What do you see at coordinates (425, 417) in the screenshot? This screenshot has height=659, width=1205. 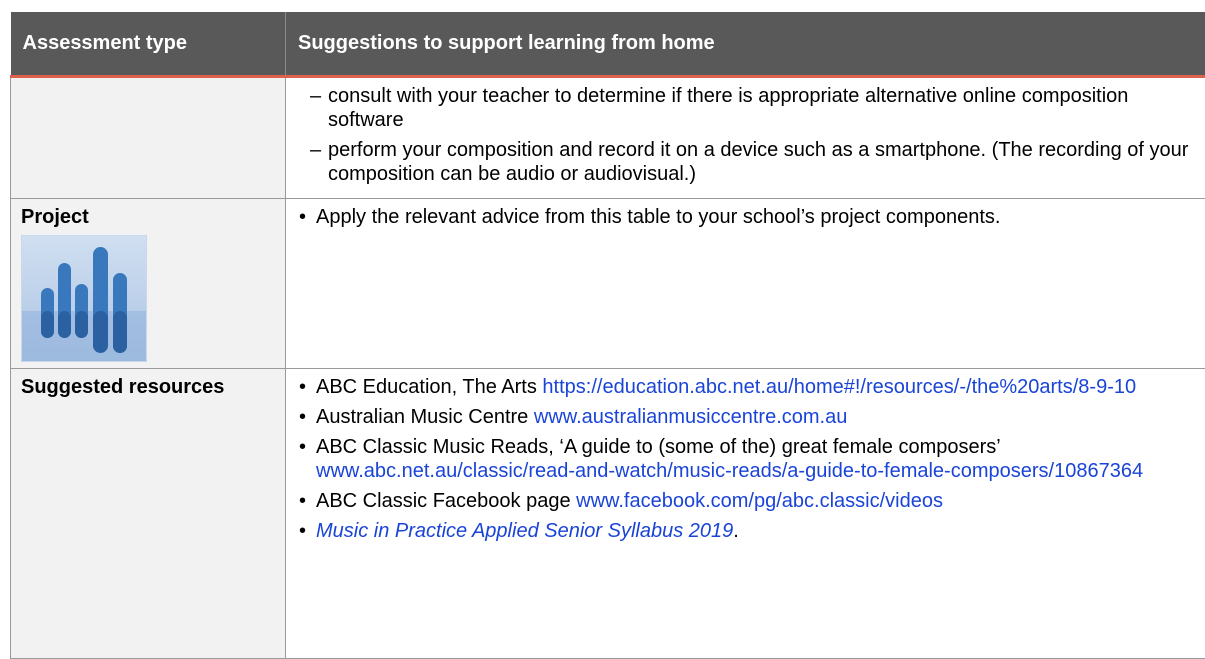 I see `resource-label: Australian Music Centre` at bounding box center [425, 417].